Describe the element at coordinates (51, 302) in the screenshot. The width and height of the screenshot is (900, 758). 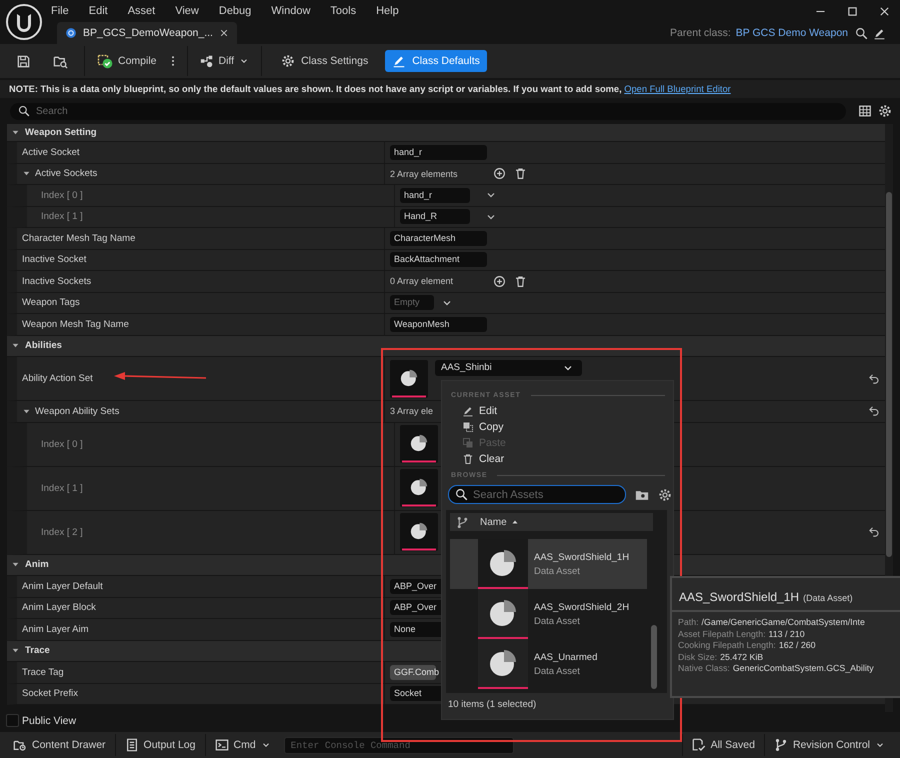
I see `property-label: Weapon Tags` at that location.